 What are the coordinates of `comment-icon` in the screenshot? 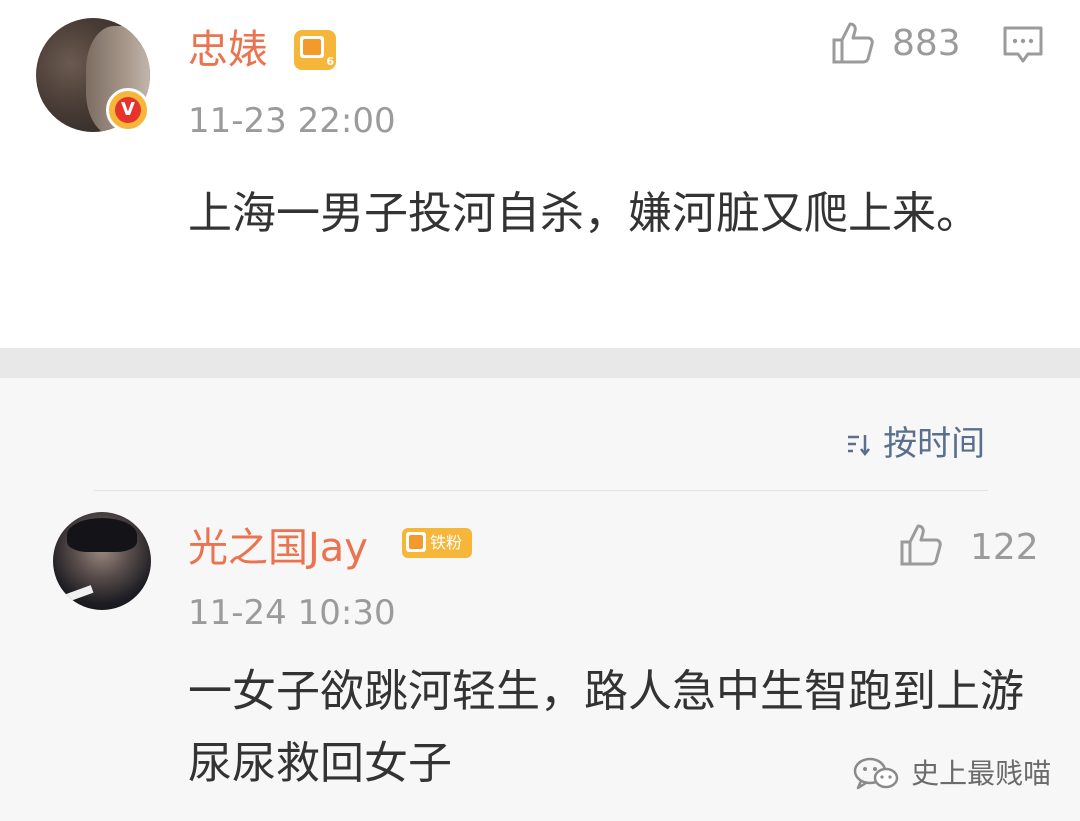 It's located at (1023, 45).